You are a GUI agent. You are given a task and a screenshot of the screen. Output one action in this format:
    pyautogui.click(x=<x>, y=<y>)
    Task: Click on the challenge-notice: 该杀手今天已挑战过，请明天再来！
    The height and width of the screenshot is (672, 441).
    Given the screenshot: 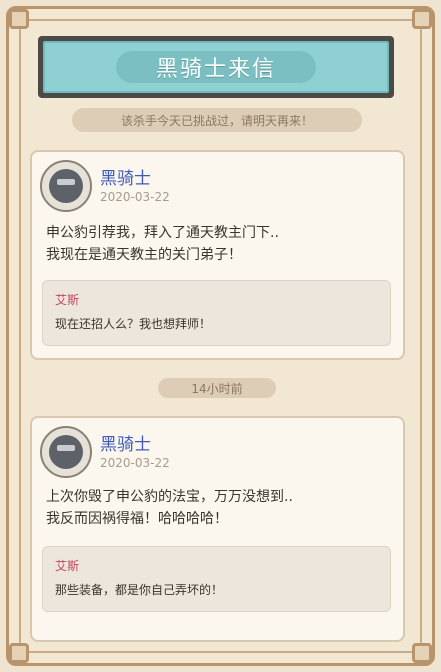 What is the action you would take?
    pyautogui.click(x=217, y=120)
    